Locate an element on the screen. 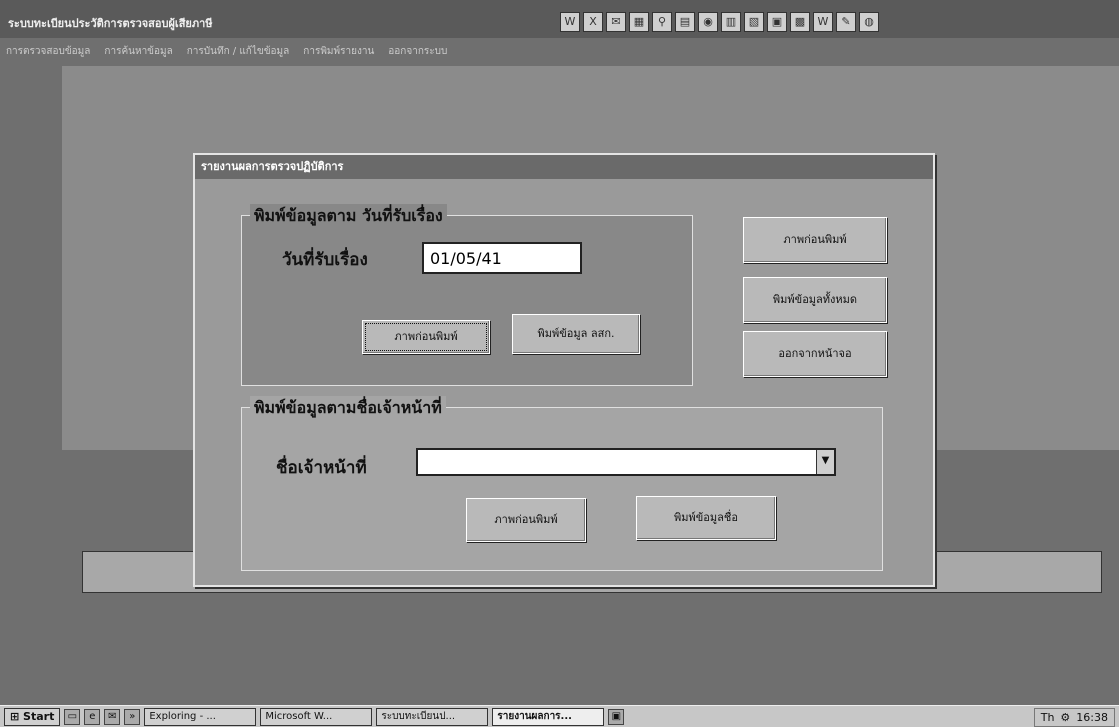 The width and height of the screenshot is (1119, 727). pen-icon: ✎ is located at coordinates (846, 22).